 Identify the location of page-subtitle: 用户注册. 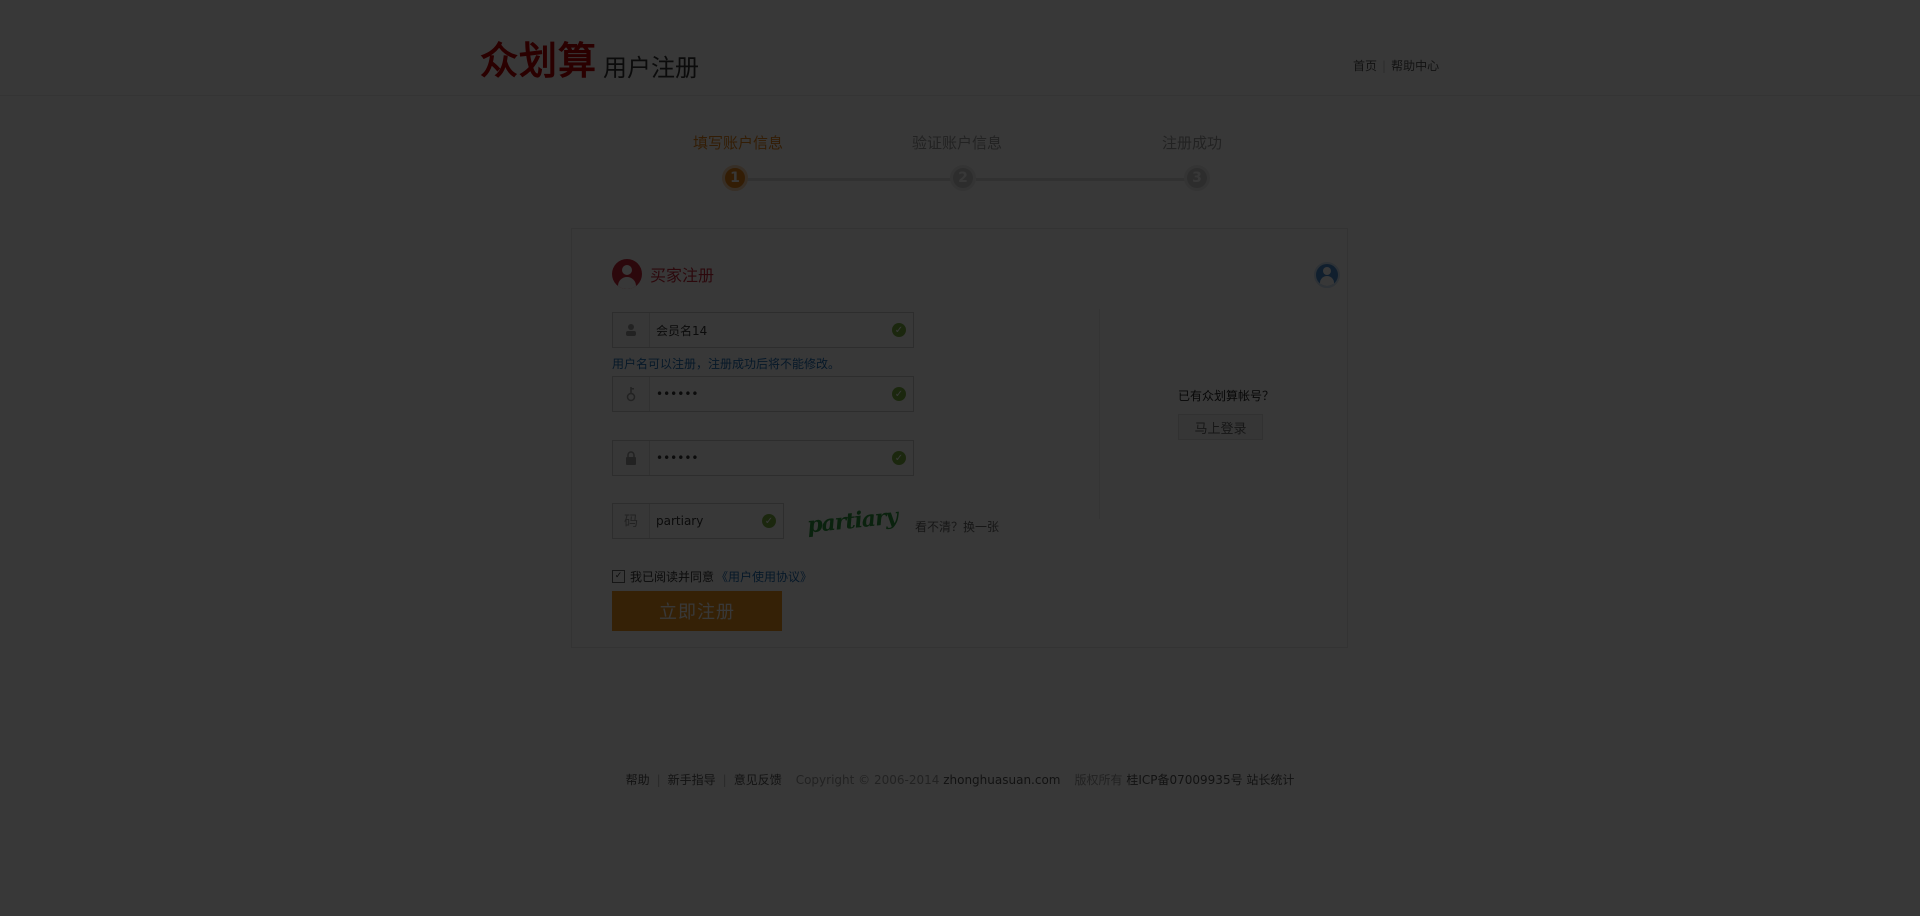
(651, 68).